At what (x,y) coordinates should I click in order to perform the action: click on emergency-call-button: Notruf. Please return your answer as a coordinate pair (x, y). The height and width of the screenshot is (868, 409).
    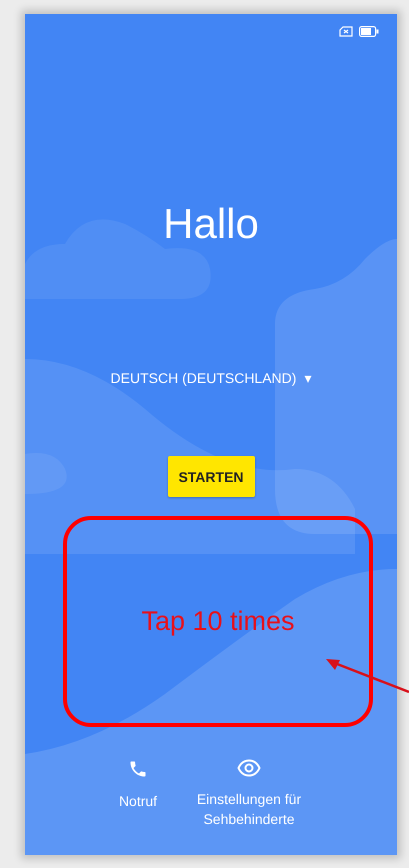
    Looking at the image, I should click on (138, 785).